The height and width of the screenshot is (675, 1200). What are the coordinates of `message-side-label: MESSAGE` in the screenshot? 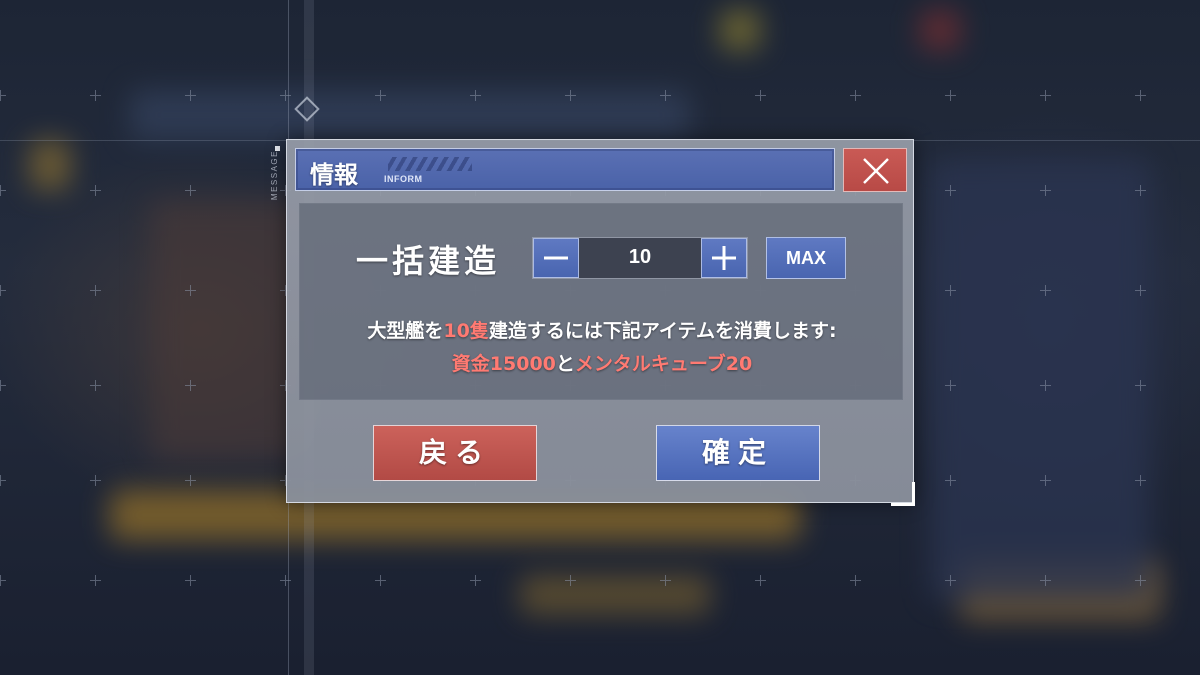 It's located at (274, 175).